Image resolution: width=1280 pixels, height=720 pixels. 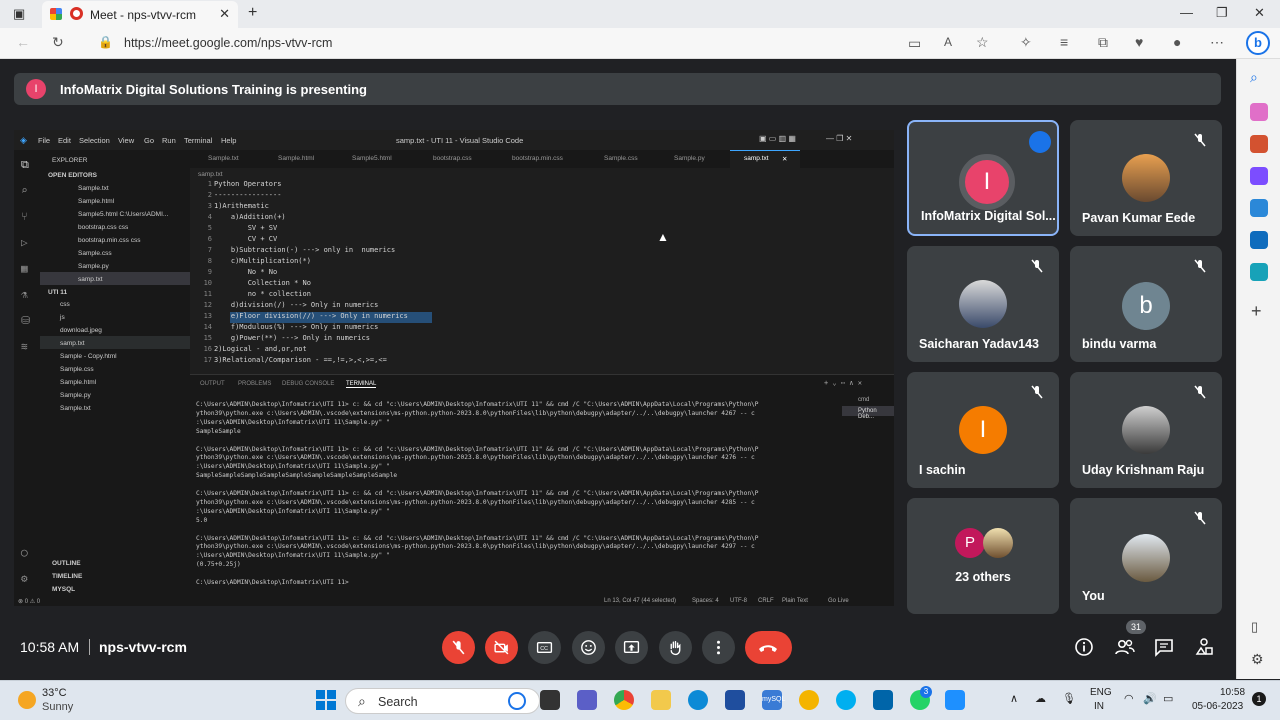 I want to click on wifi-icon: ◠, so click(x=1129, y=698).